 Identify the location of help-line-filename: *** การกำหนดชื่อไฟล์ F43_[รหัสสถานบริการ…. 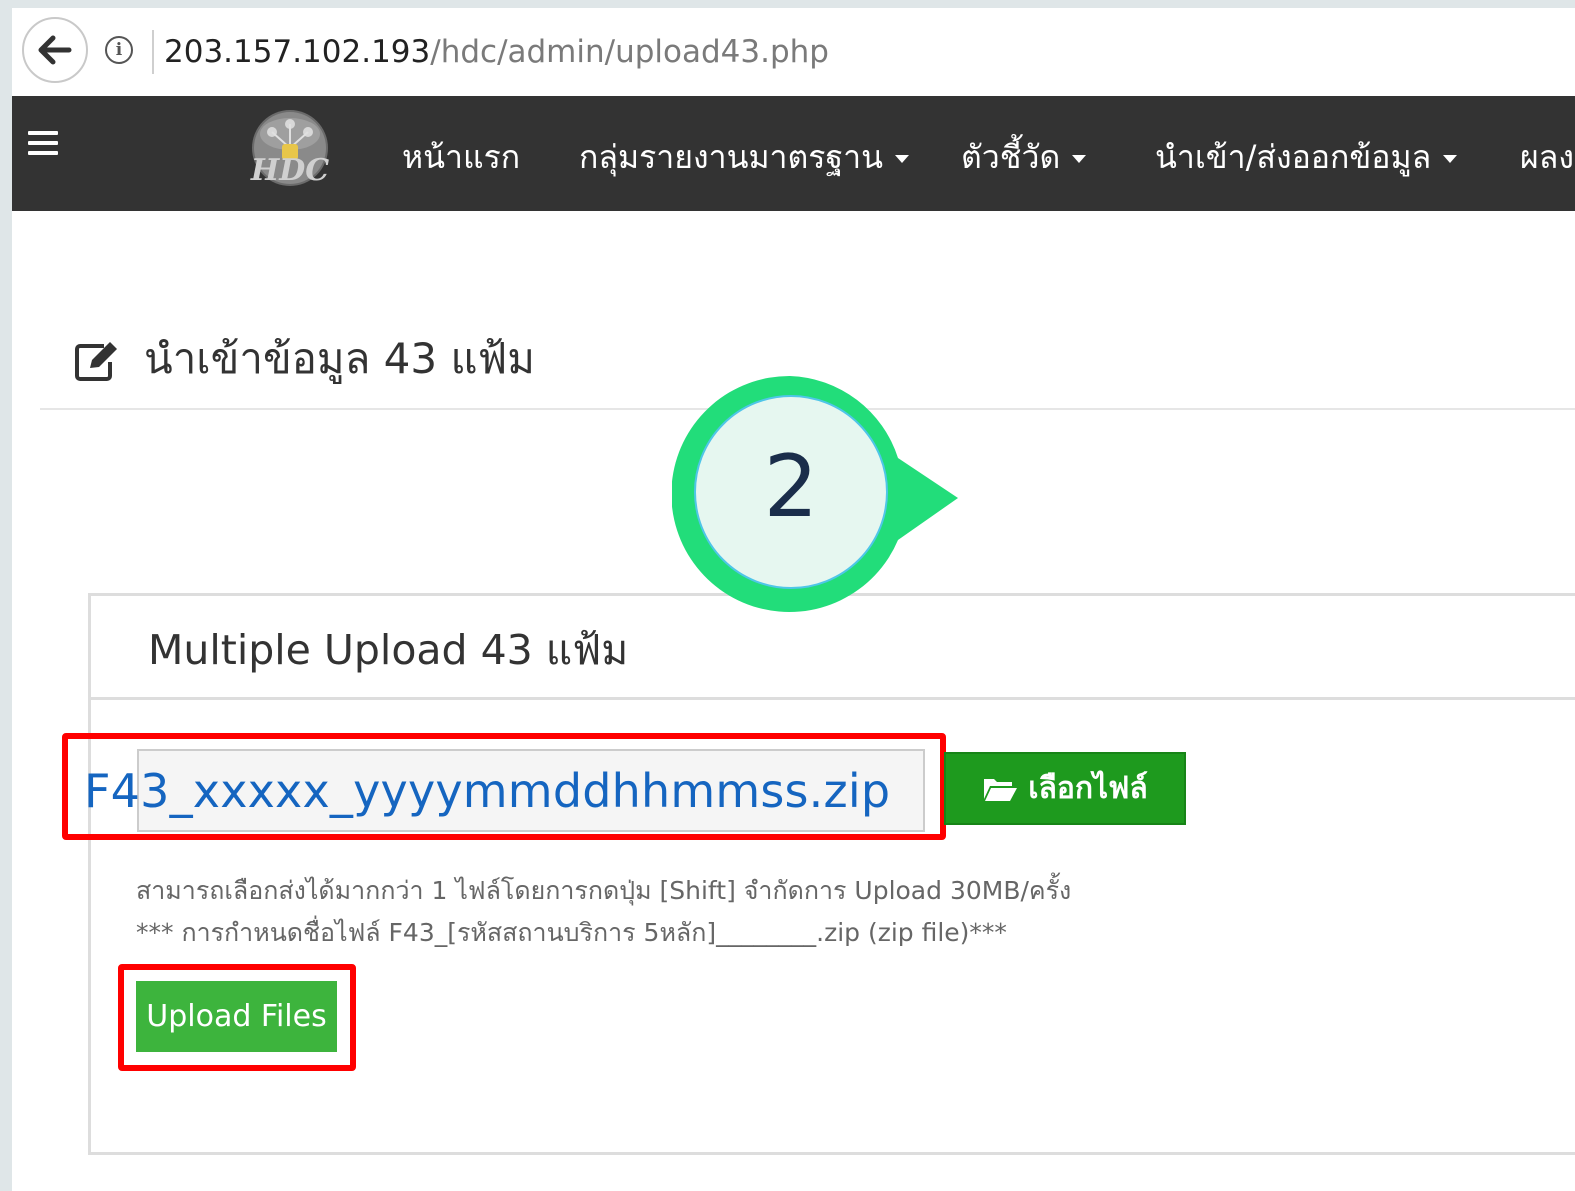
(571, 932).